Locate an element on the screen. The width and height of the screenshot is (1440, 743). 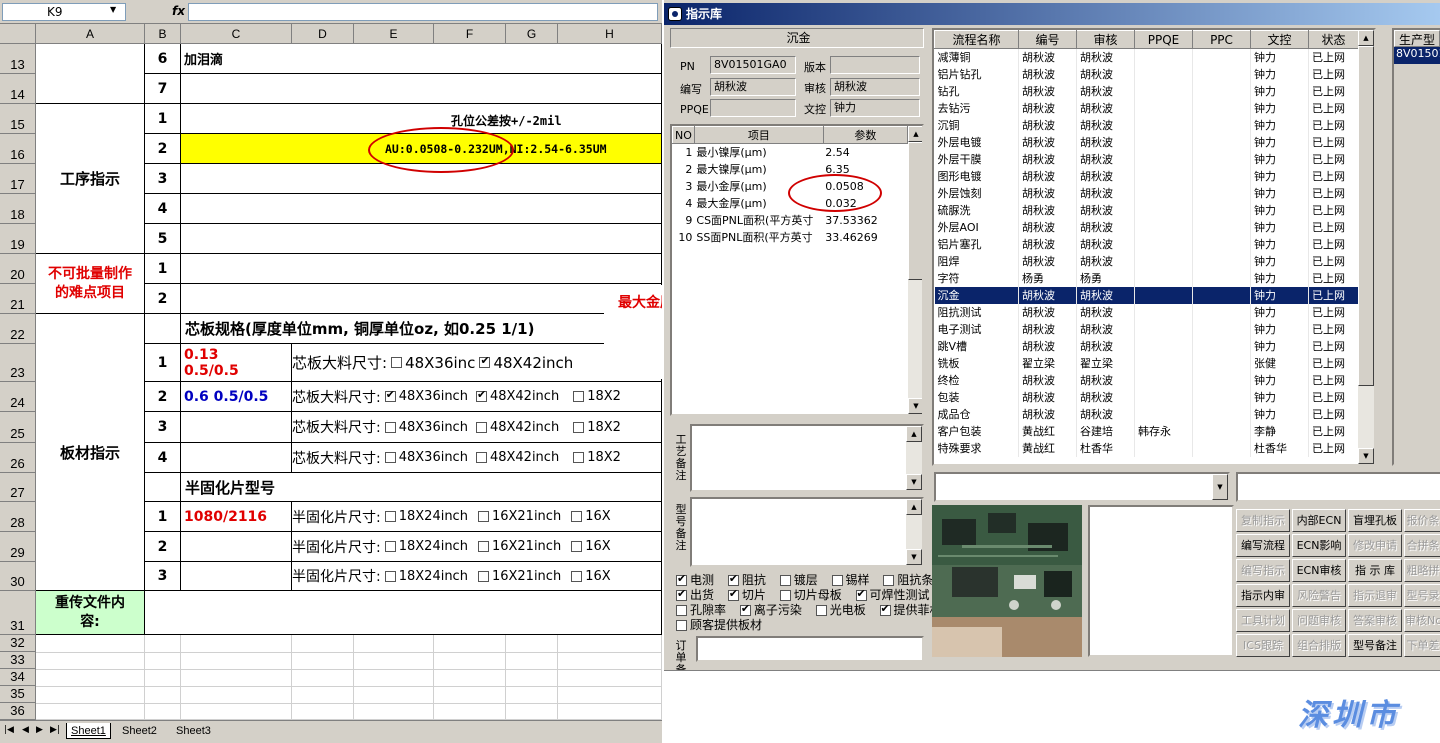
cell-c14 is located at coordinates (421, 89).